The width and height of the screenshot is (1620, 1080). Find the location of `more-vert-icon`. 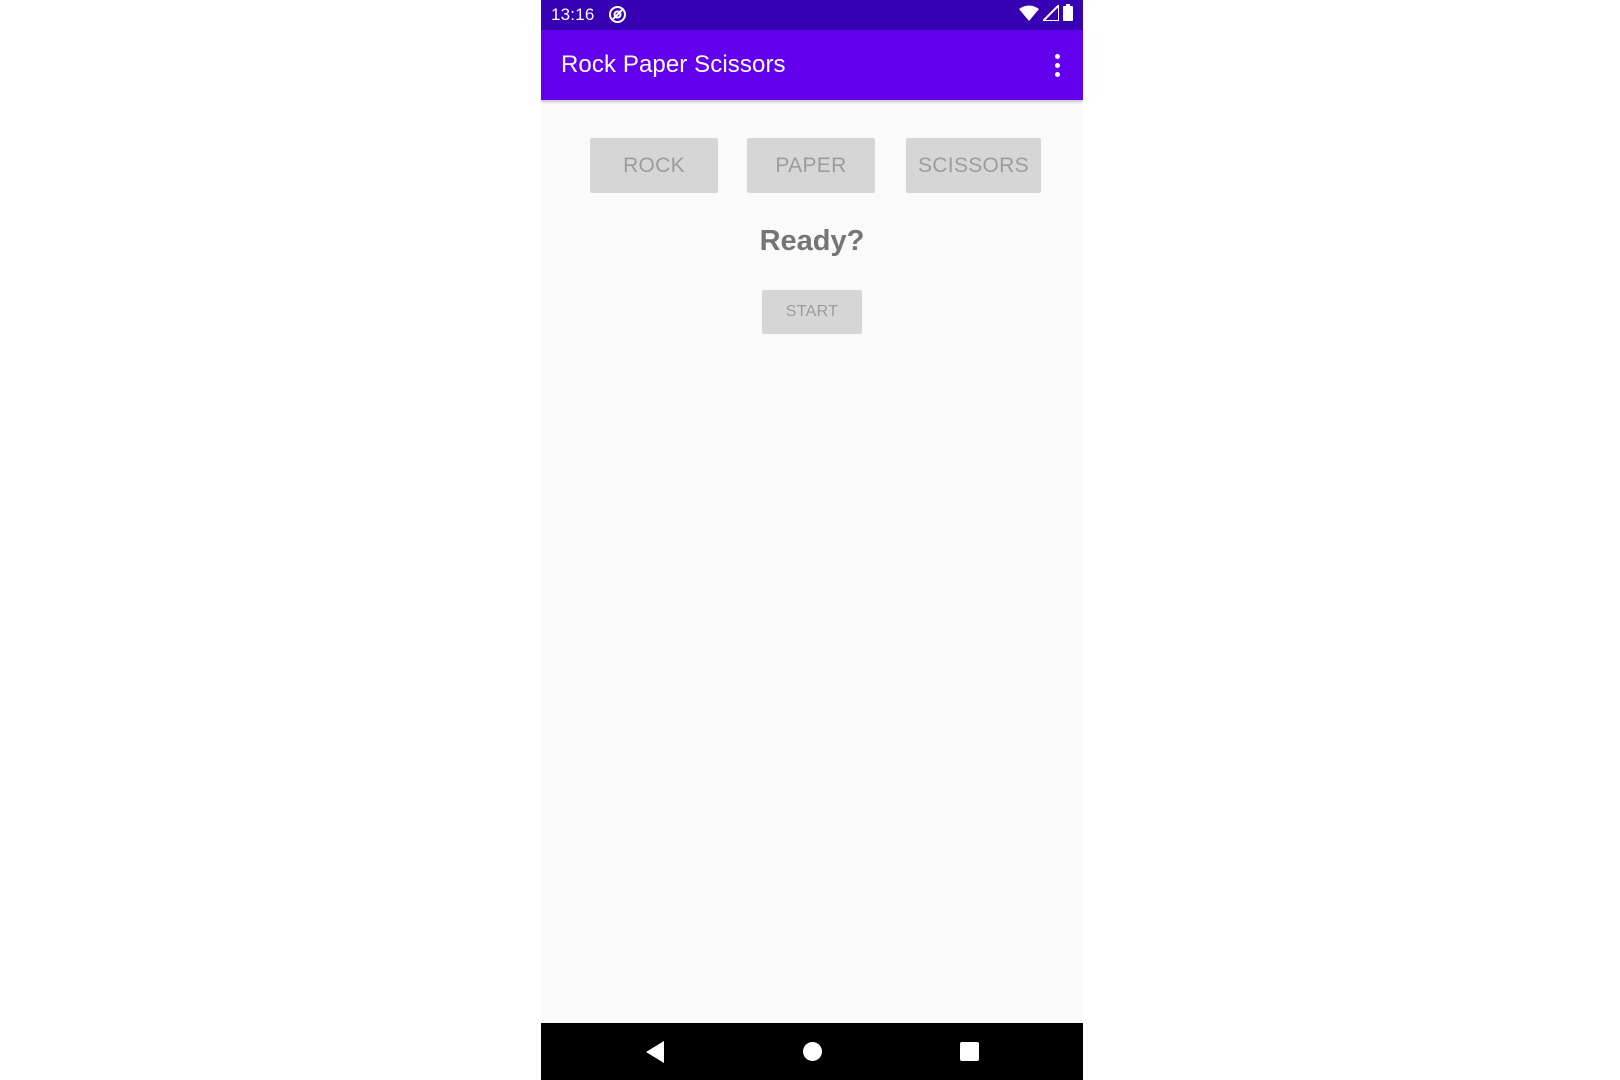

more-vert-icon is located at coordinates (1057, 65).